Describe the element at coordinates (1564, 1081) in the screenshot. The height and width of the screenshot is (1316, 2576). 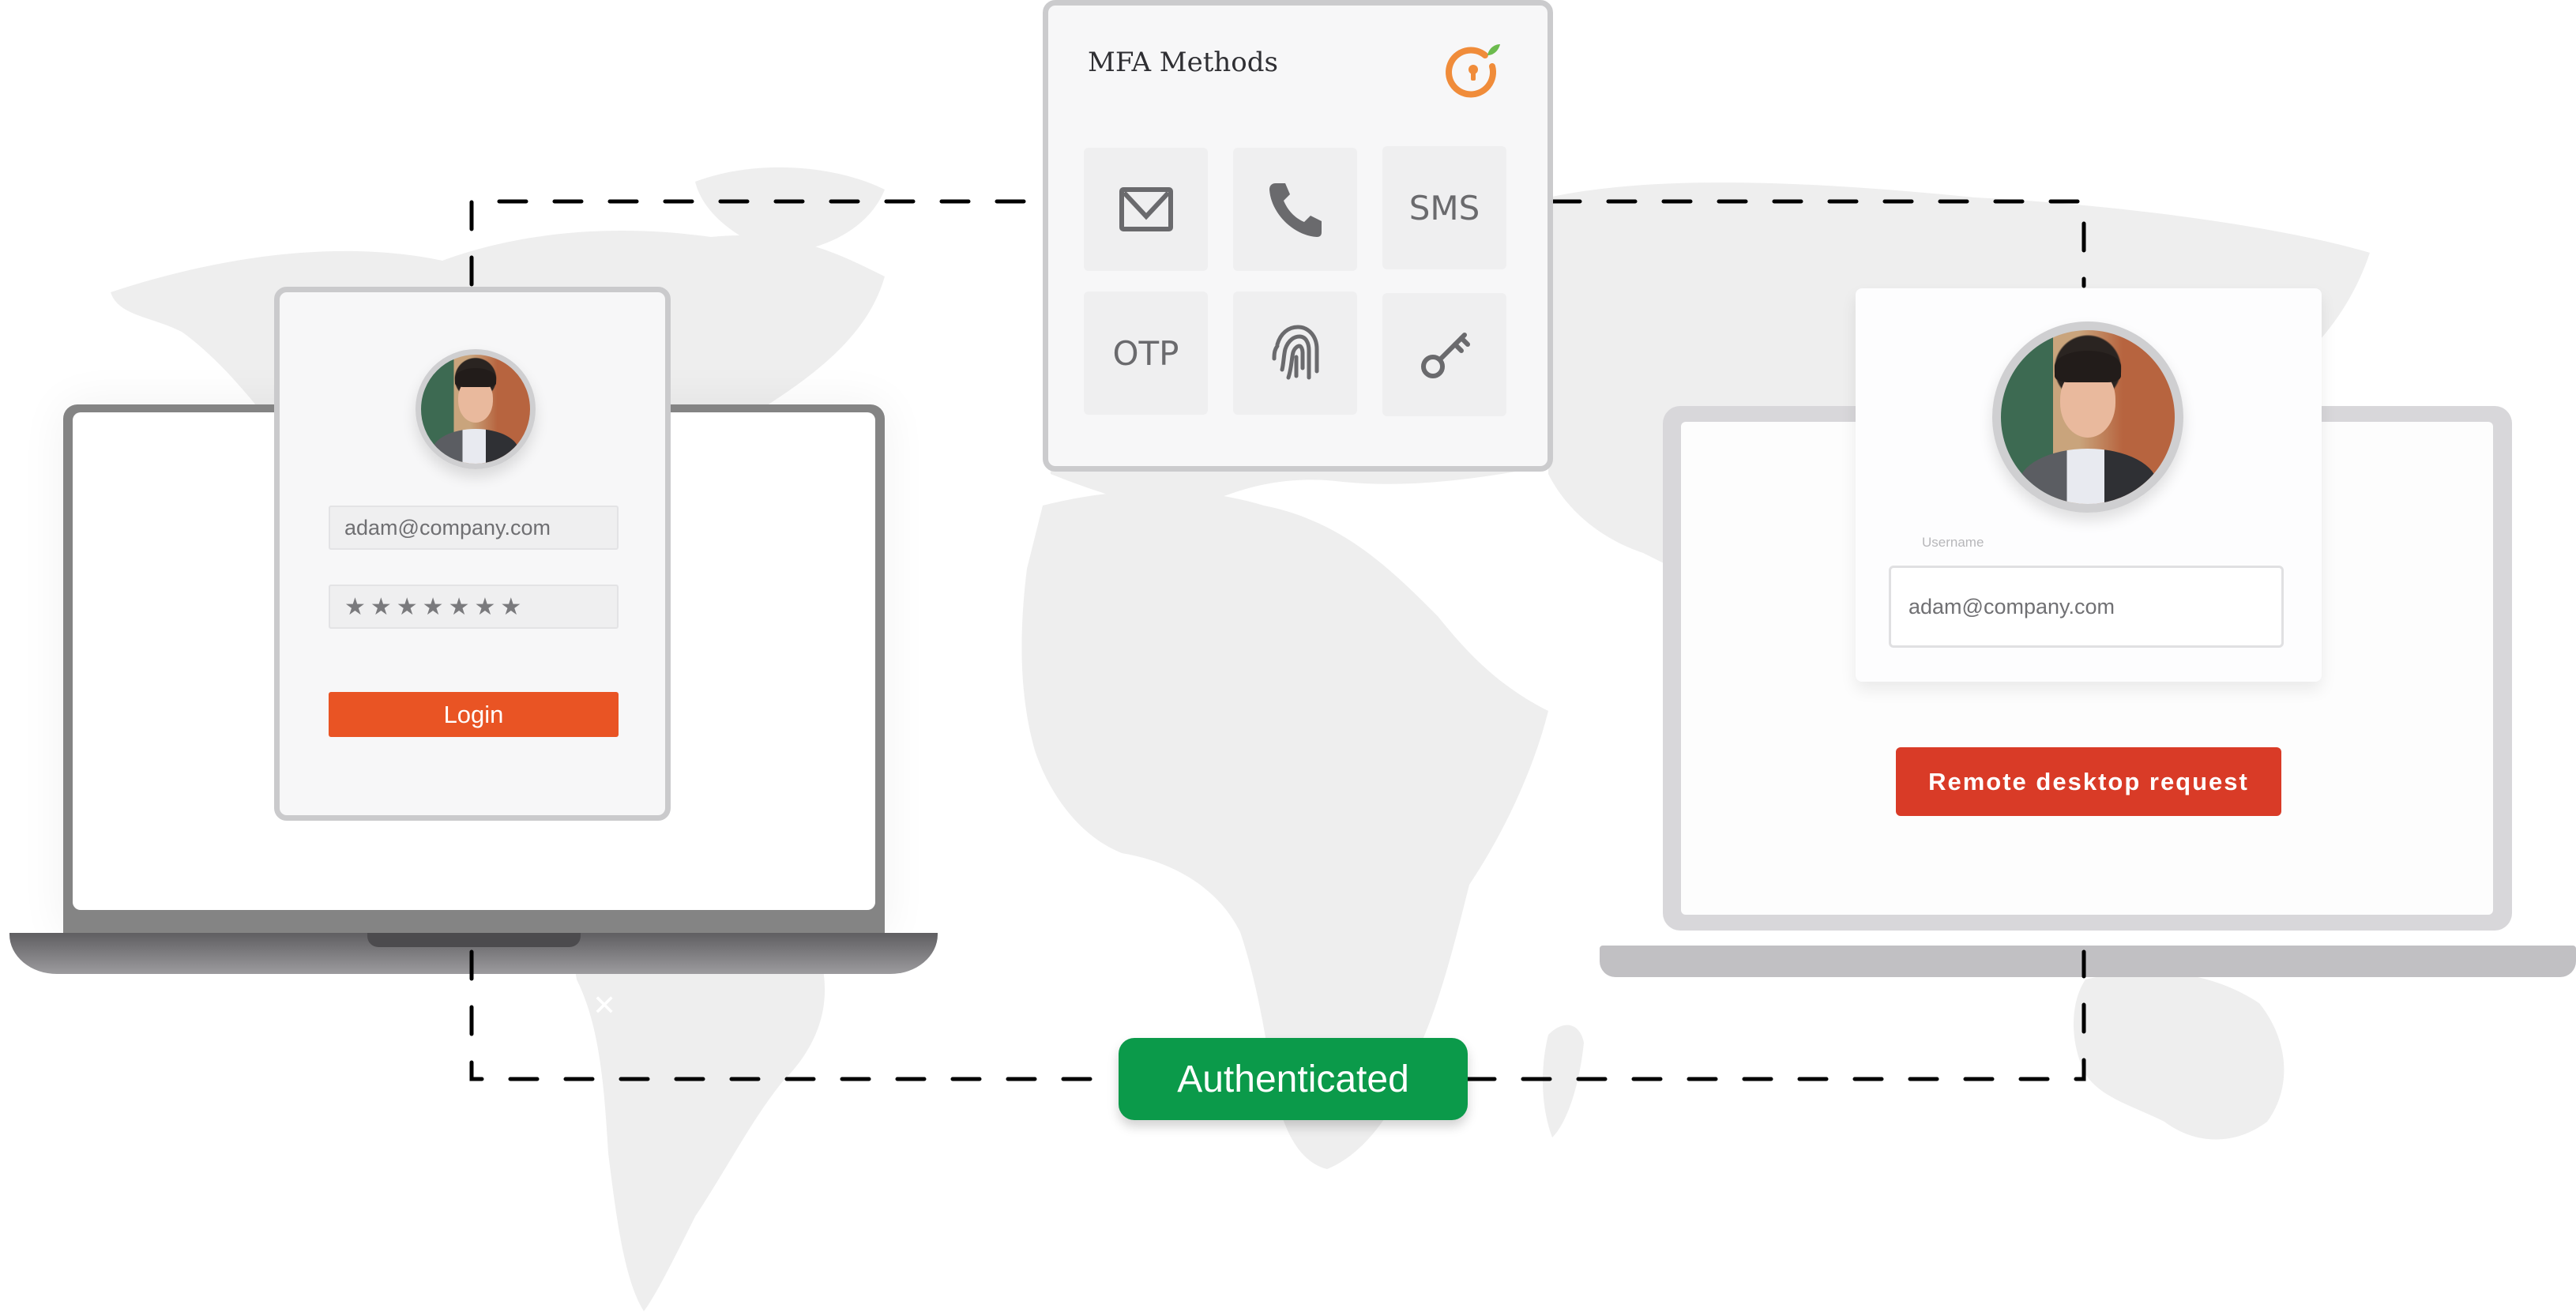
I see `island-madagascar` at that location.